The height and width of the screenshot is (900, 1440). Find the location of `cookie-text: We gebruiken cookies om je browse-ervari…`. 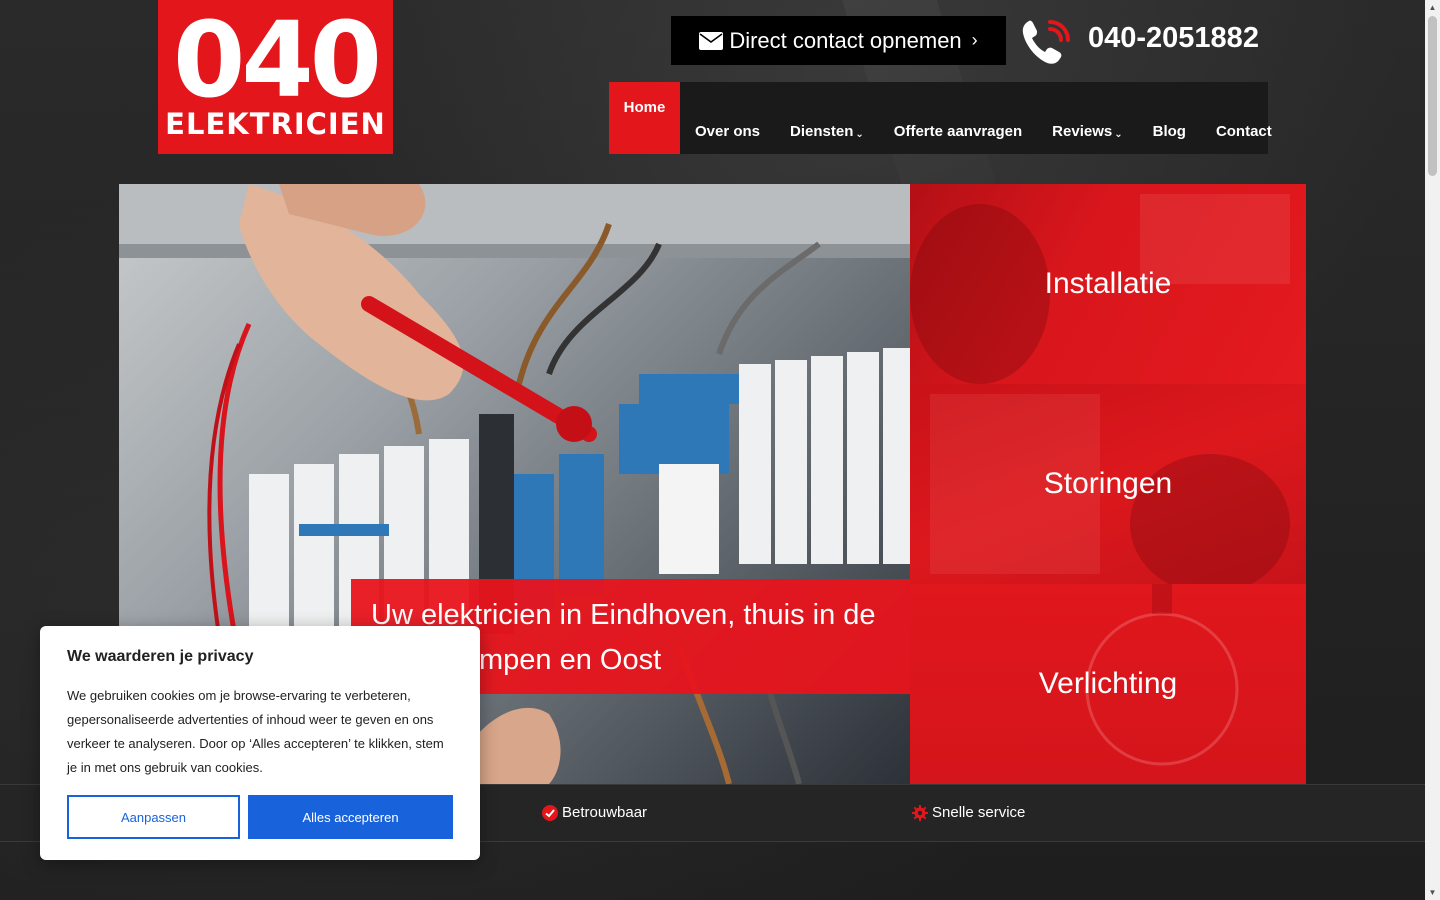

cookie-text: We gebruiken cookies om je browse-ervari… is located at coordinates (255, 731).